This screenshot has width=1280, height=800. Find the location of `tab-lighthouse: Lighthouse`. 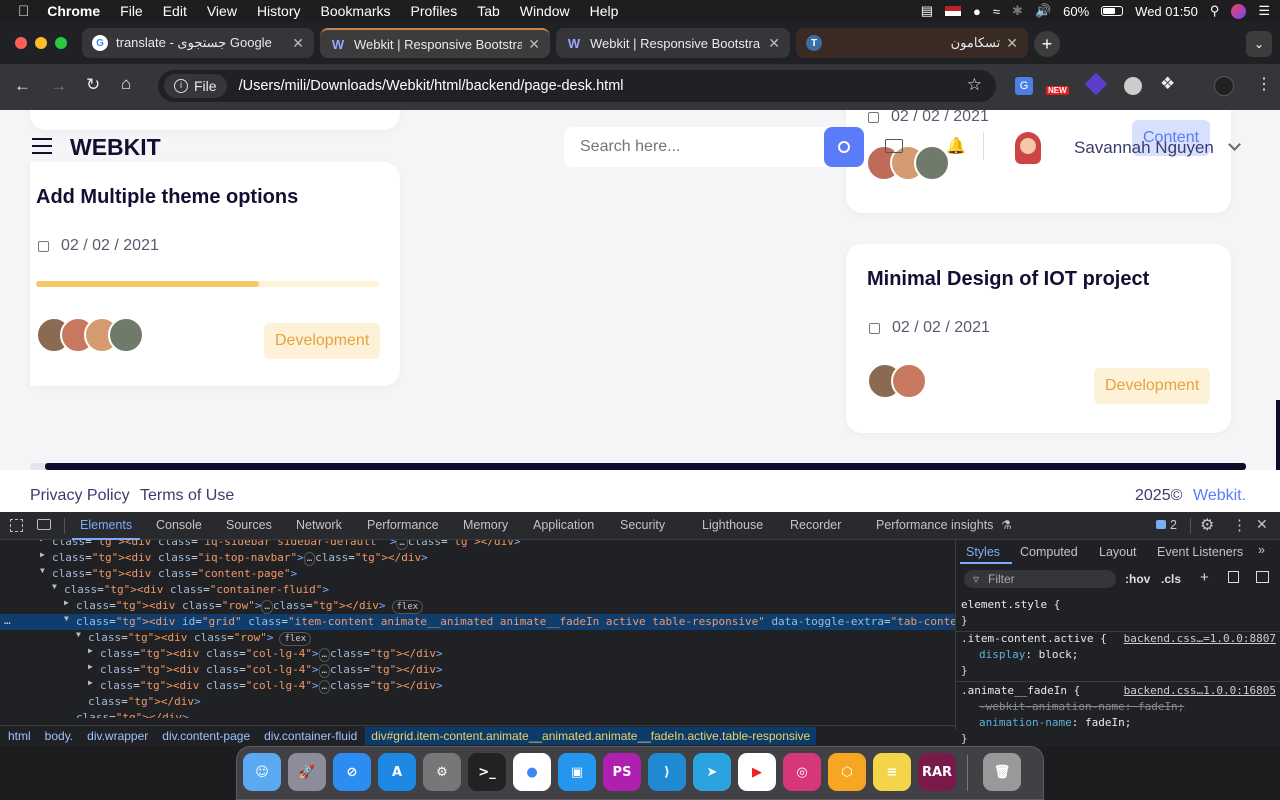

tab-lighthouse: Lighthouse is located at coordinates (732, 525).